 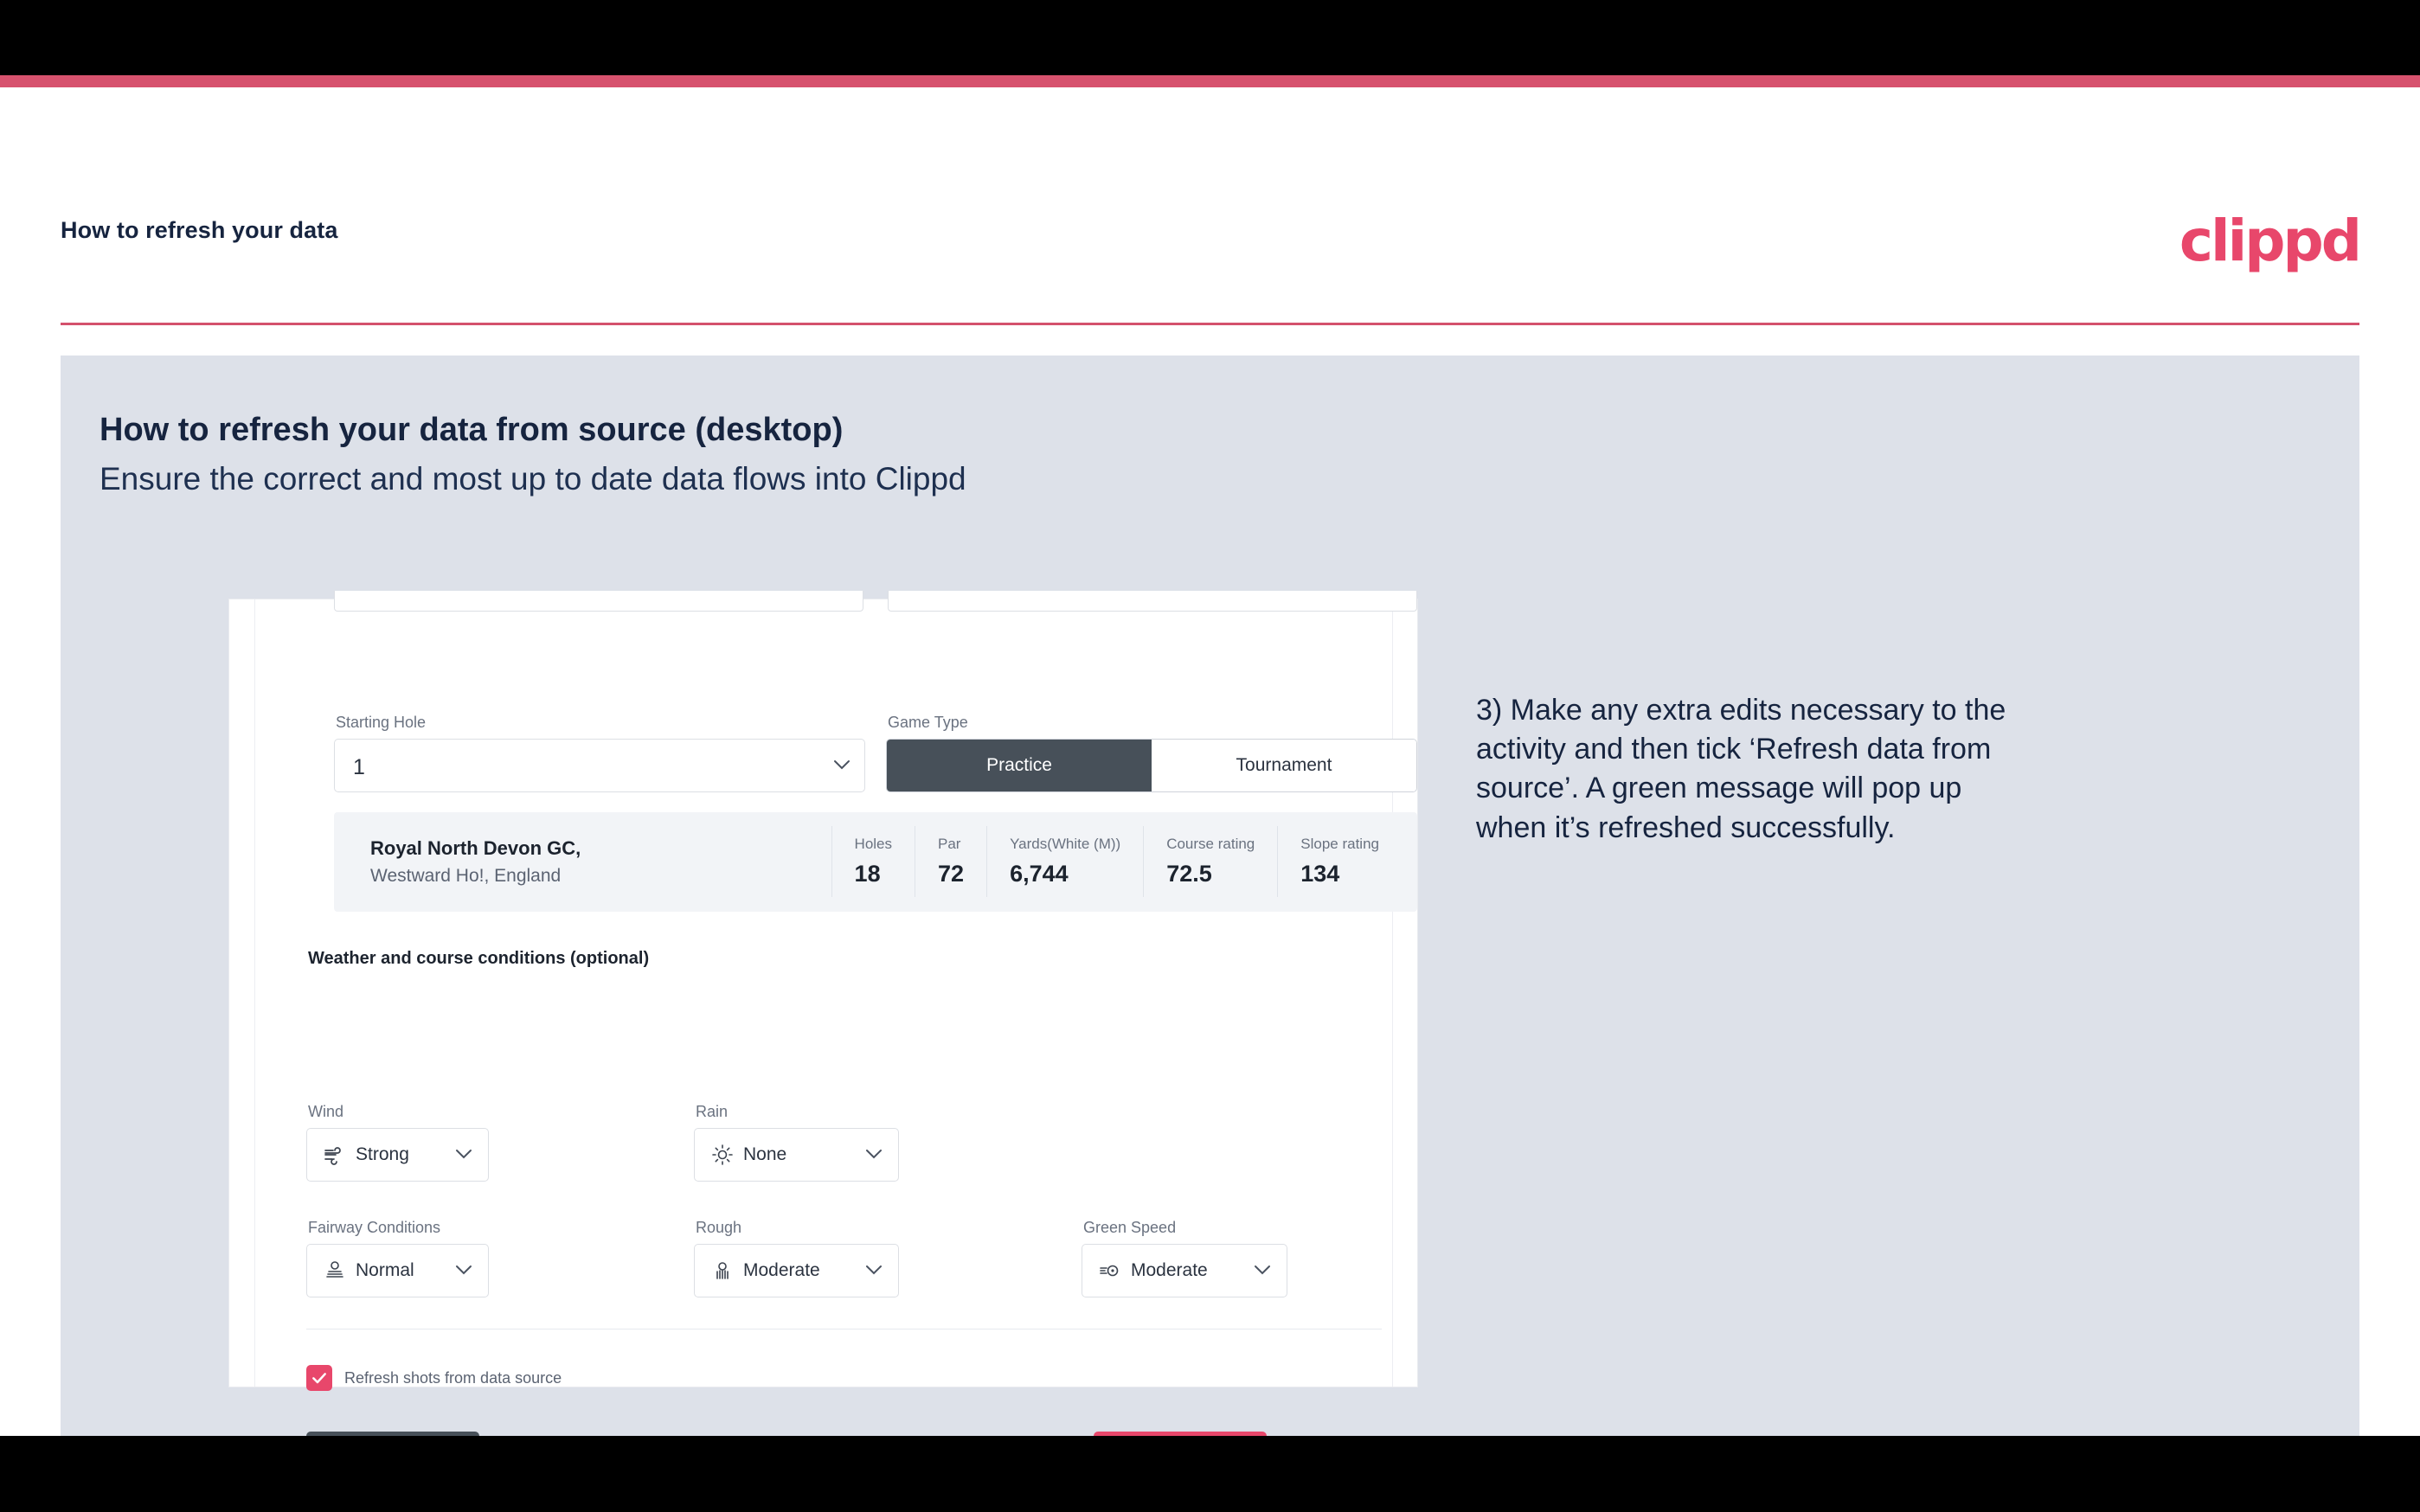 I want to click on green-speed-icon, so click(x=1110, y=1271).